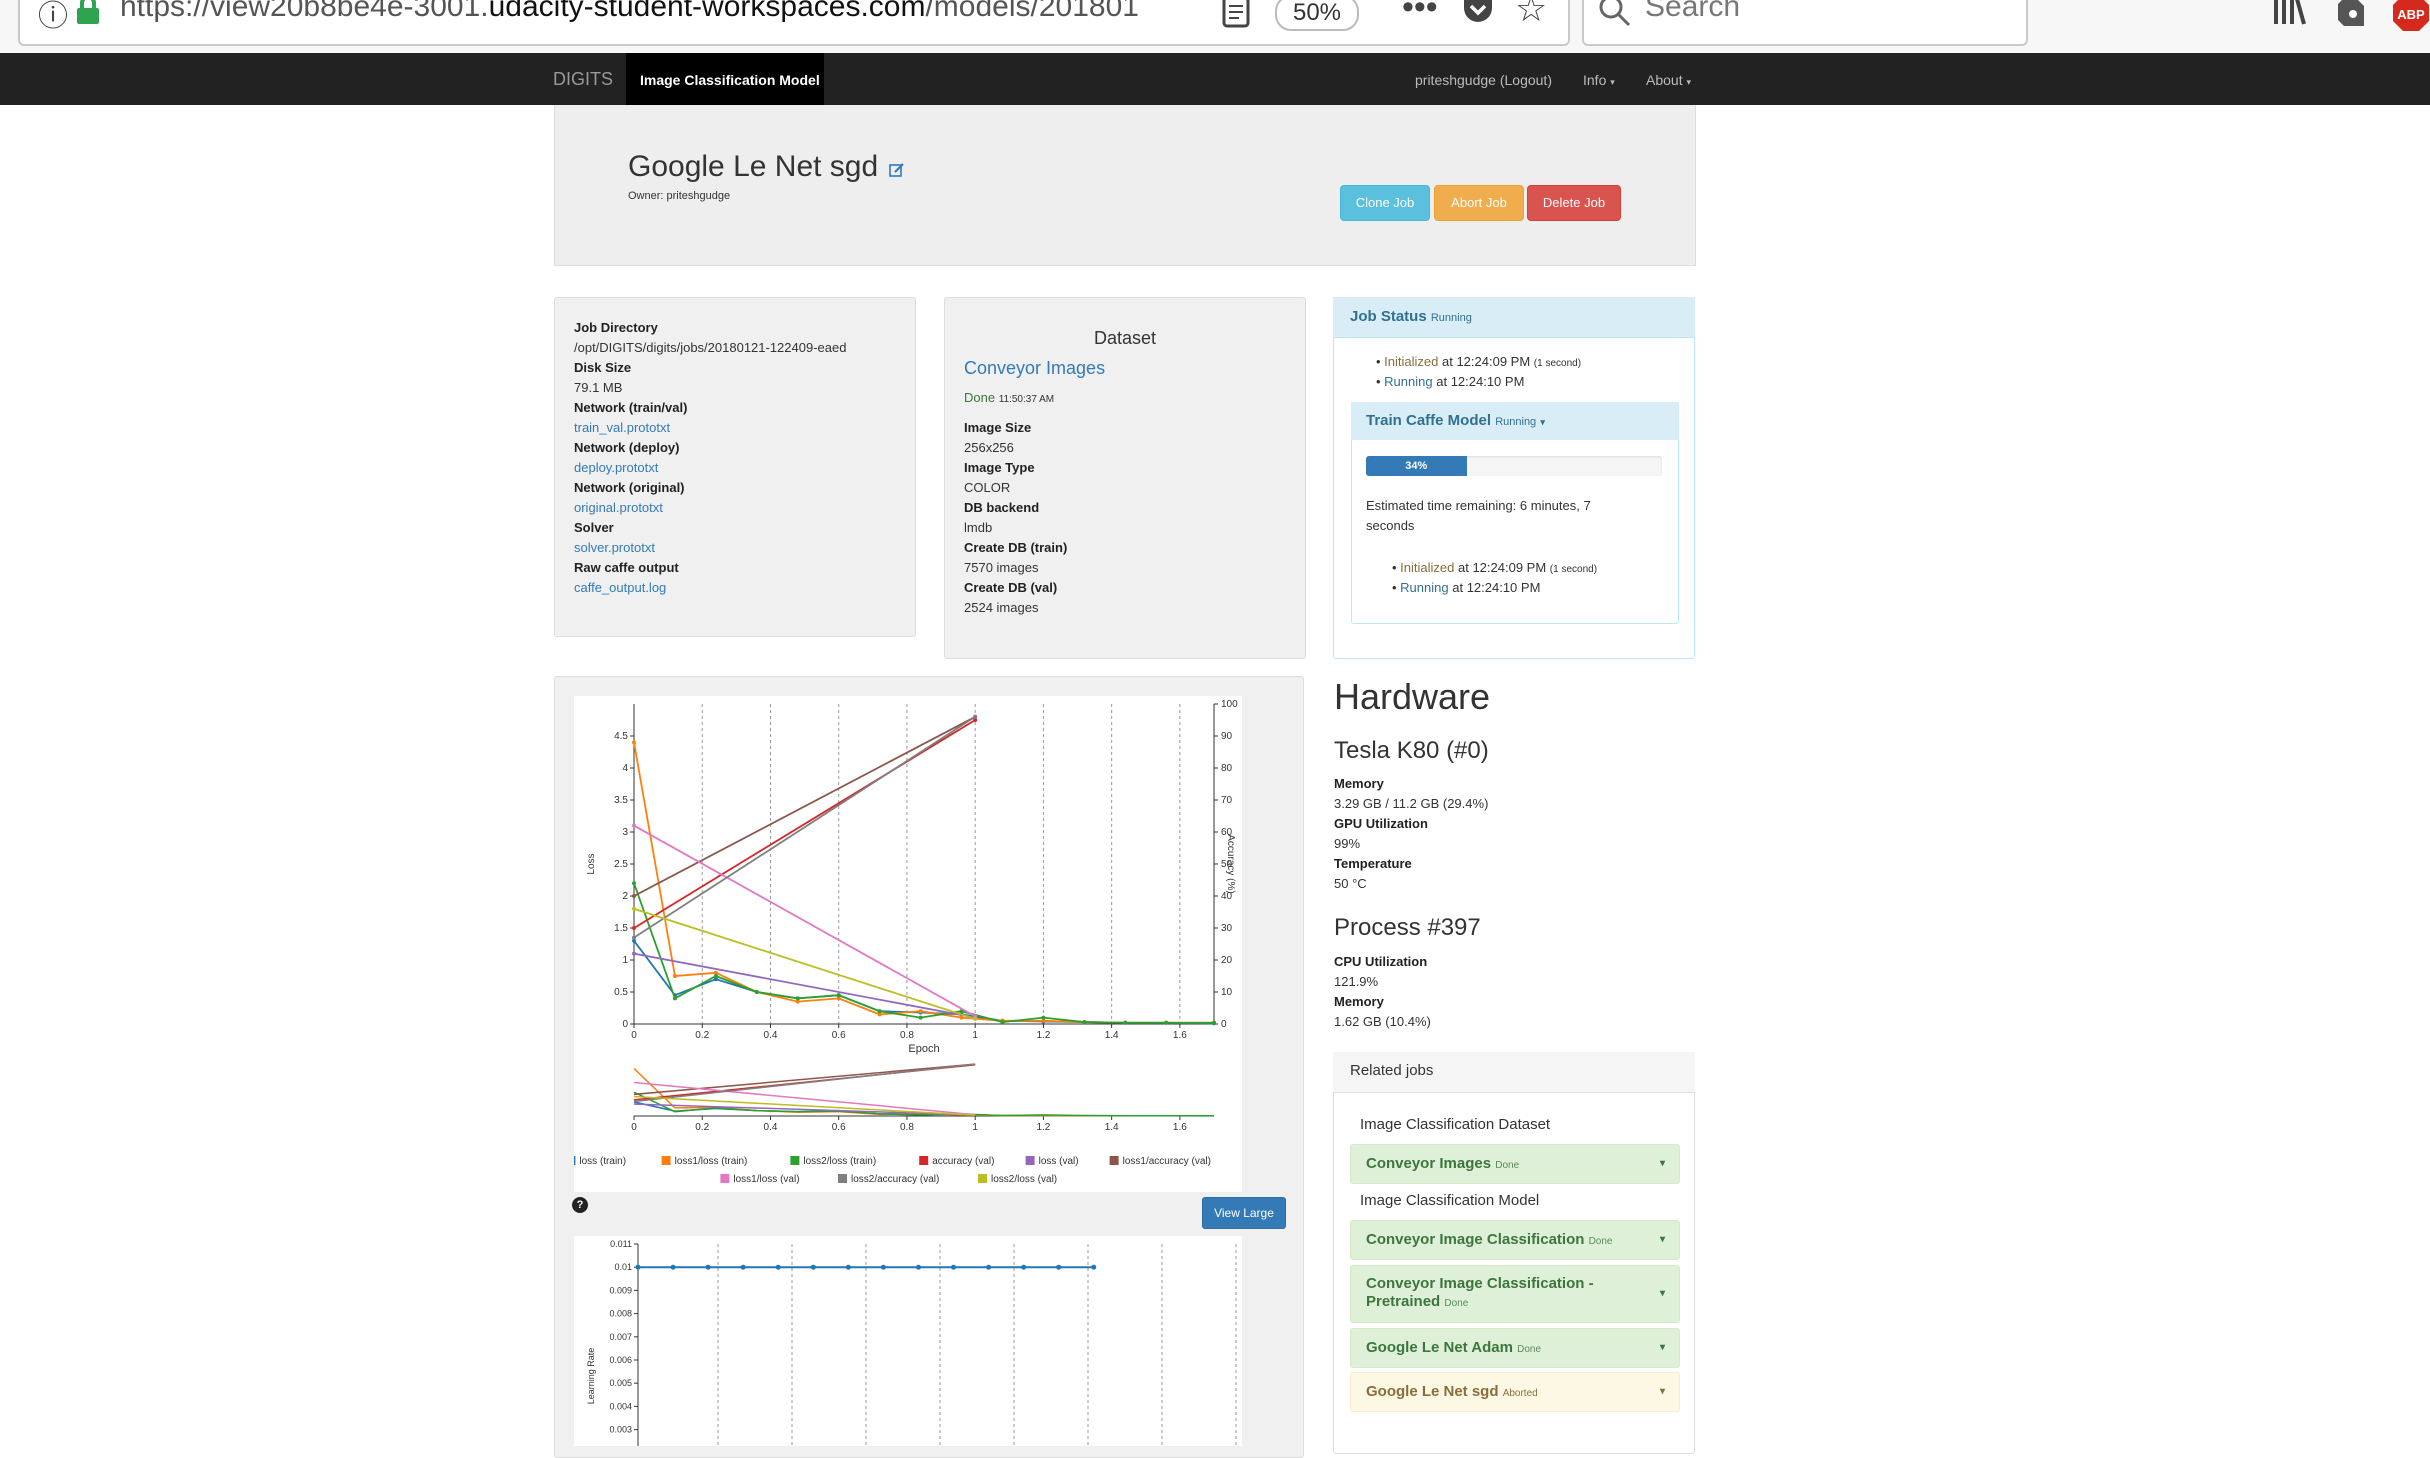 The width and height of the screenshot is (2430, 1458). I want to click on process-heading: Process #397, so click(1407, 927).